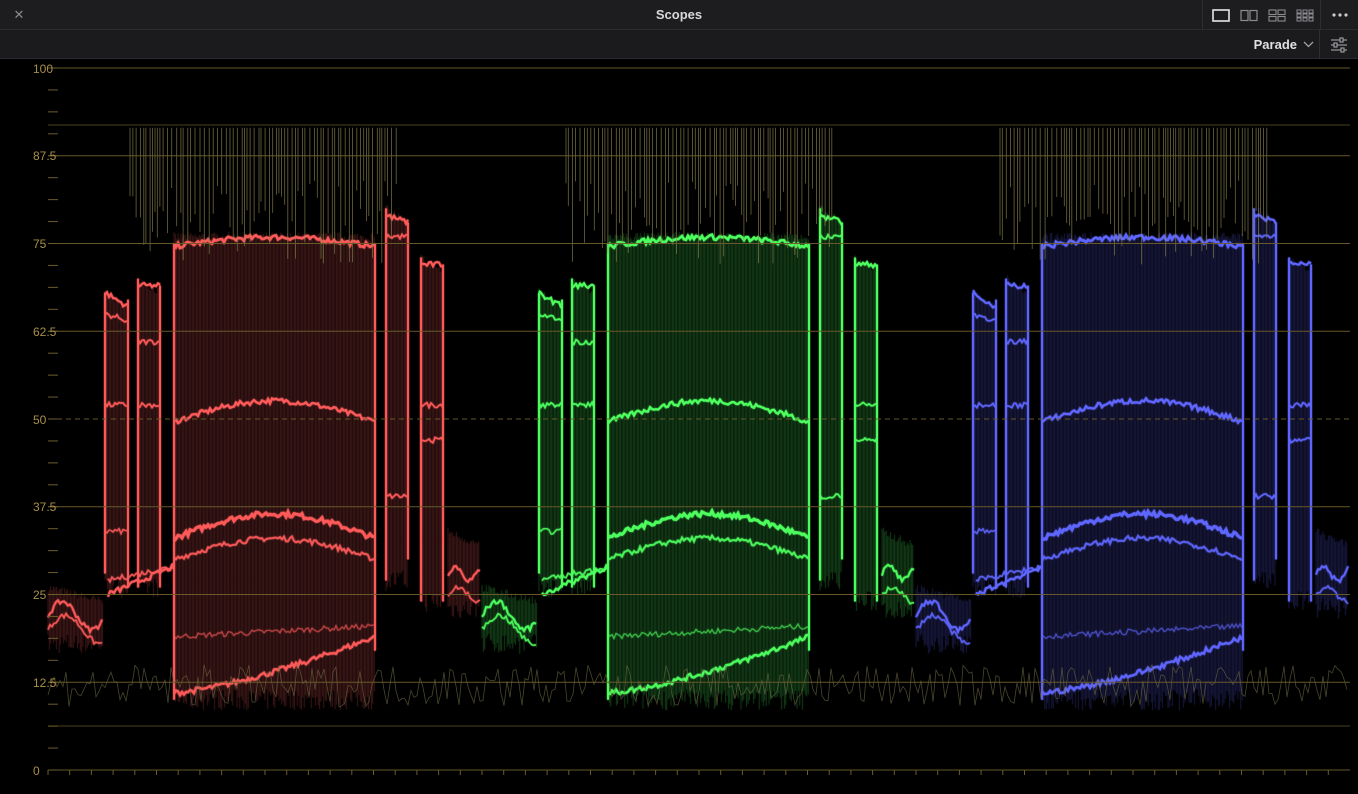  What do you see at coordinates (45, 156) in the screenshot?
I see `scale-label-87-5: 87.5` at bounding box center [45, 156].